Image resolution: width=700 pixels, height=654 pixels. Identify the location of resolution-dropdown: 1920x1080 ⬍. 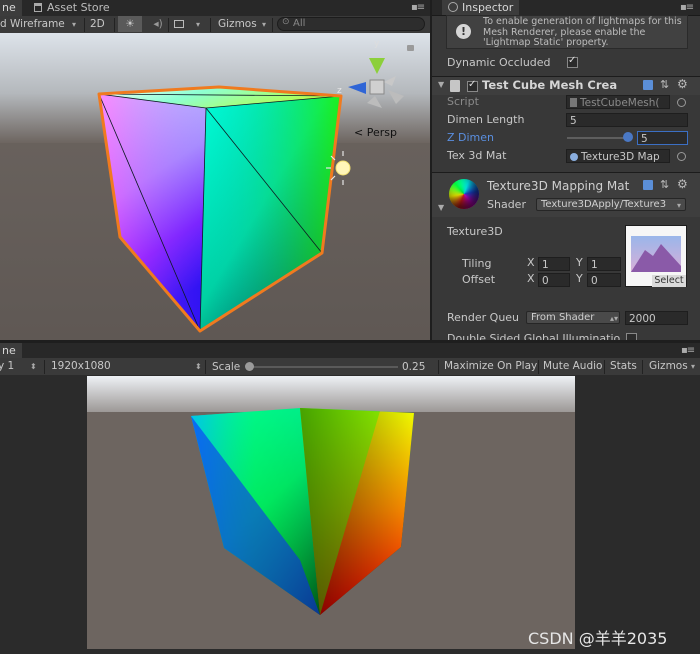
(127, 366).